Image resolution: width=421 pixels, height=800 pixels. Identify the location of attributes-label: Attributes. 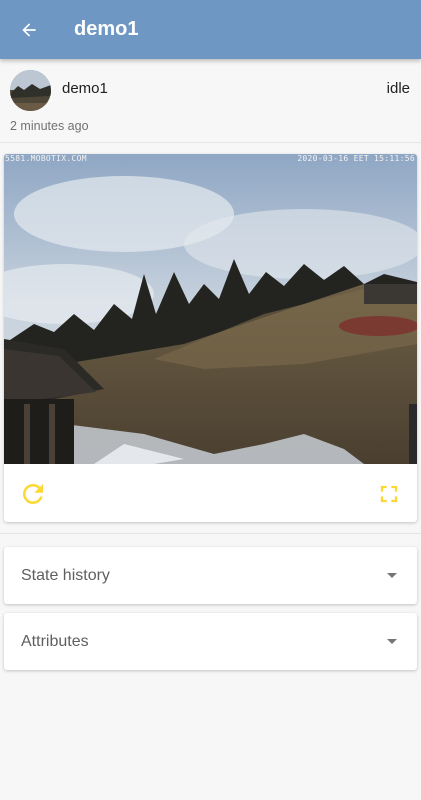
(55, 641).